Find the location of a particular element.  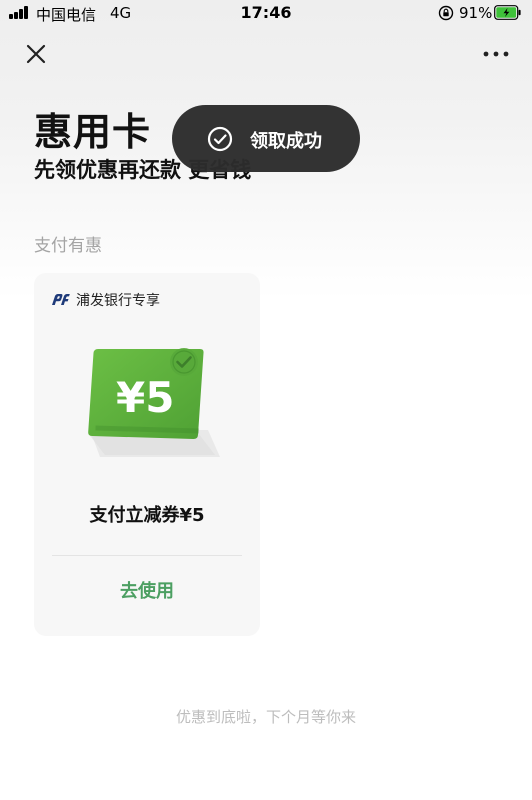

battery-icon is located at coordinates (507, 12).